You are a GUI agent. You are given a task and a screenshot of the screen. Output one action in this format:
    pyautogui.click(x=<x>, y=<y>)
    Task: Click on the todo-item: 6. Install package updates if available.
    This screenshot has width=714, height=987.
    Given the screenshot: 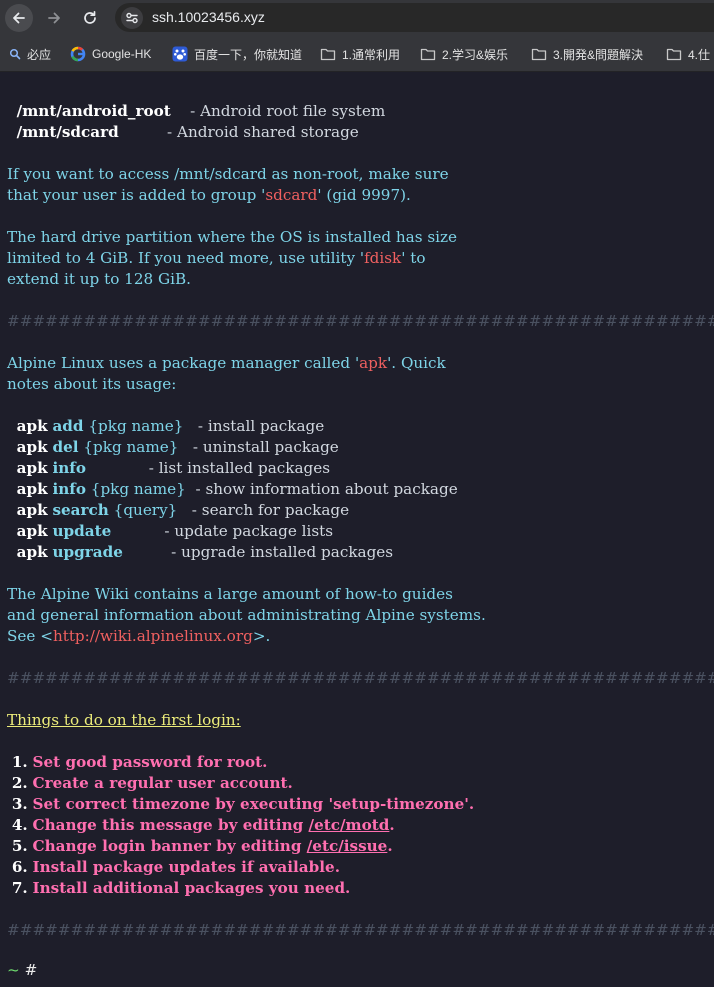 What is the action you would take?
    pyautogui.click(x=173, y=867)
    